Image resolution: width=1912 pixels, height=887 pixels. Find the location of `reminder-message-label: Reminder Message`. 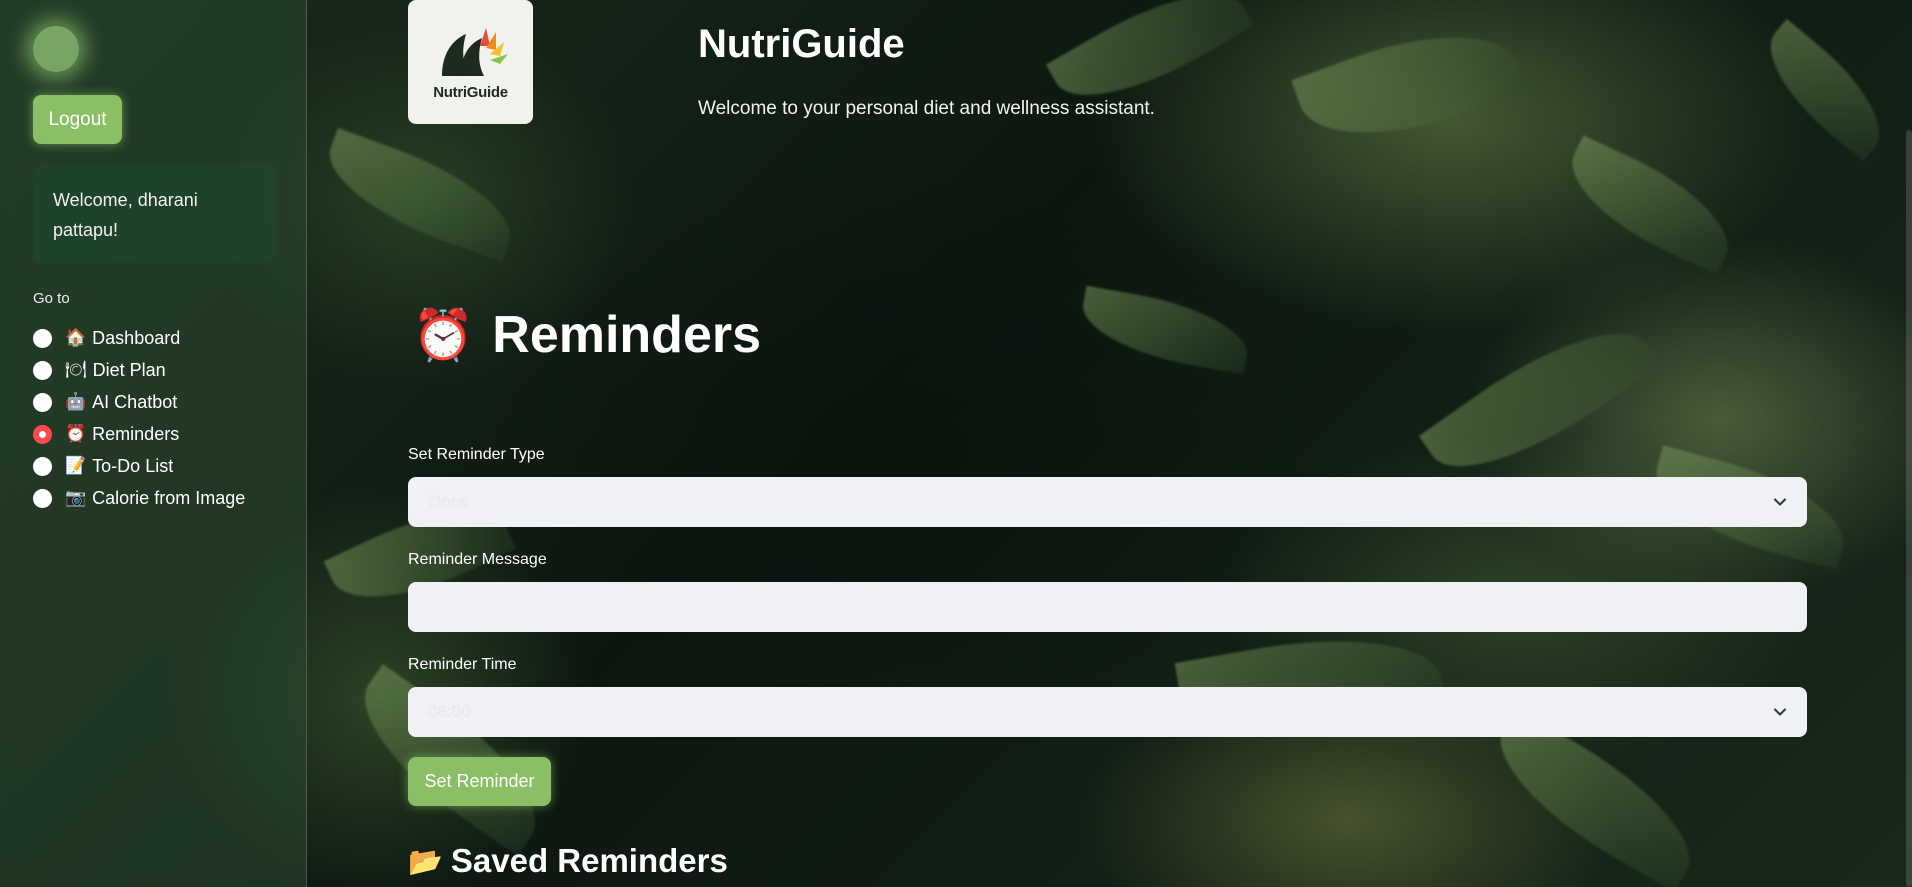

reminder-message-label: Reminder Message is located at coordinates (477, 559).